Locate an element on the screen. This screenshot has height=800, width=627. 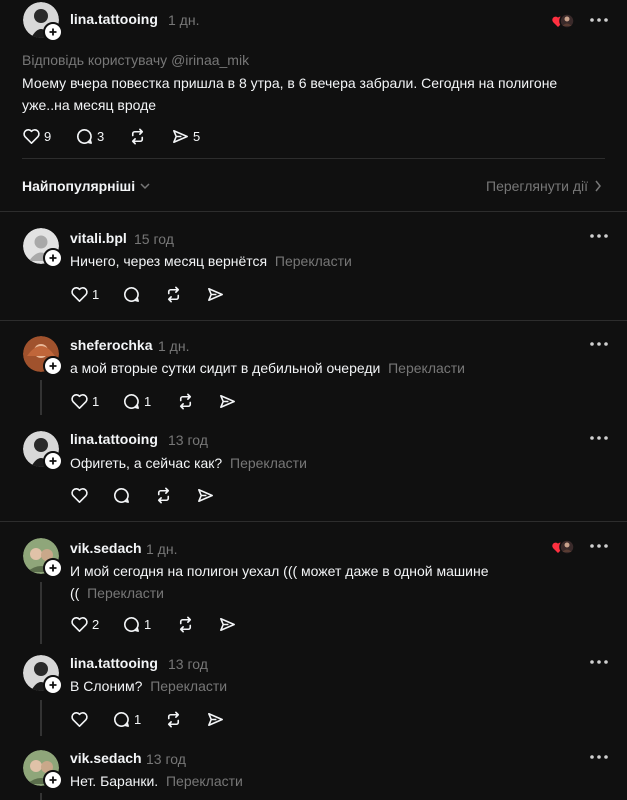
reply-text: В Слоним? Перекласти is located at coordinates (149, 686).